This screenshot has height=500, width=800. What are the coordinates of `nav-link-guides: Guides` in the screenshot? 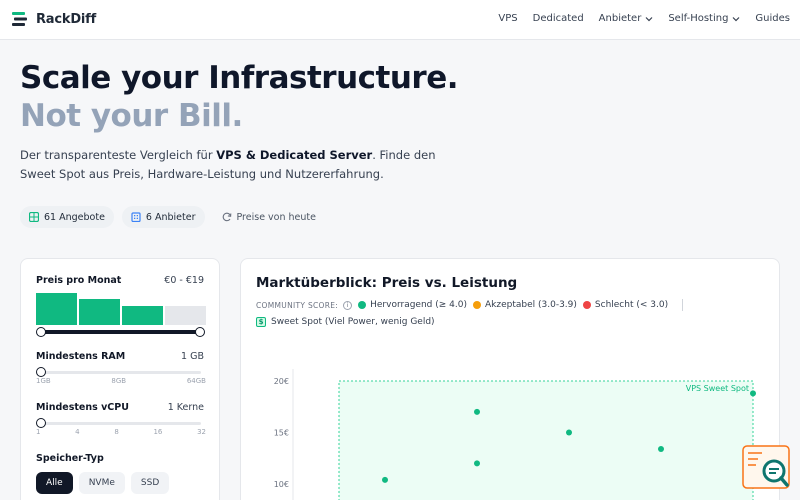 It's located at (772, 18).